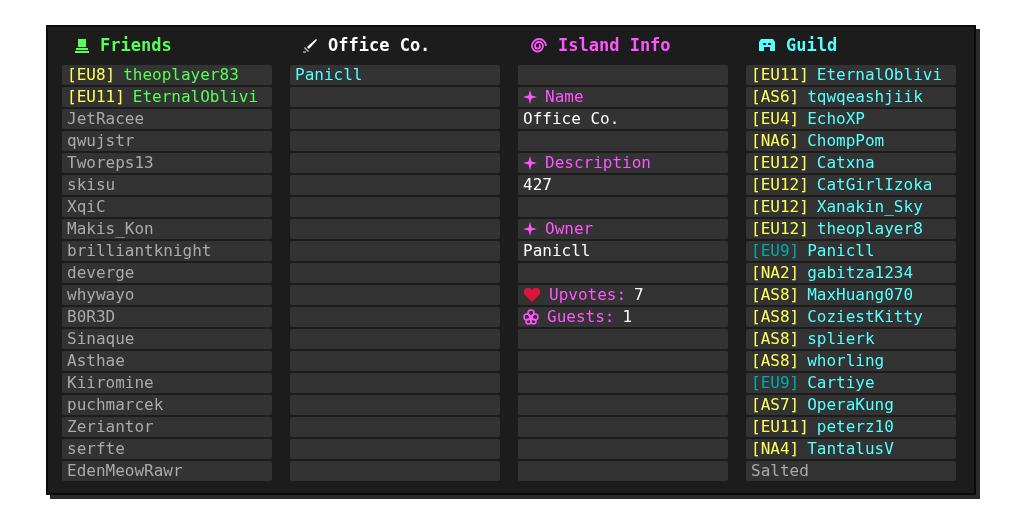  What do you see at coordinates (860, 273) in the screenshot?
I see `player-name: gabitza1234` at bounding box center [860, 273].